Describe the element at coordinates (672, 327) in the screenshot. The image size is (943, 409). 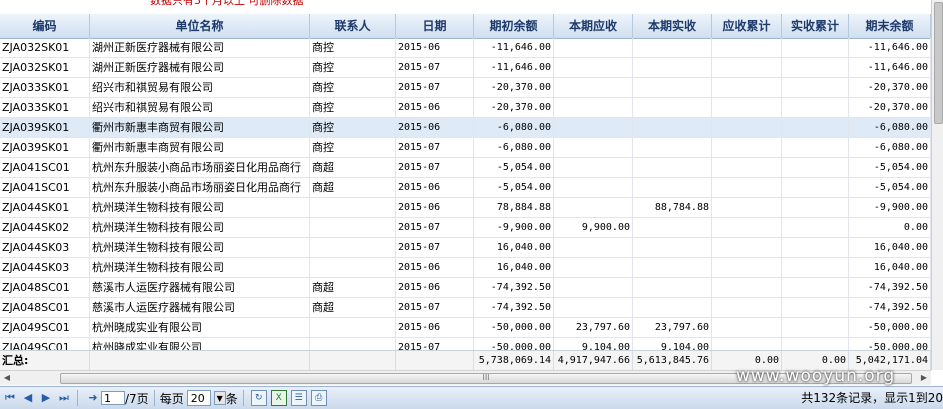
I see `cell-paid: 23,797.60` at that location.